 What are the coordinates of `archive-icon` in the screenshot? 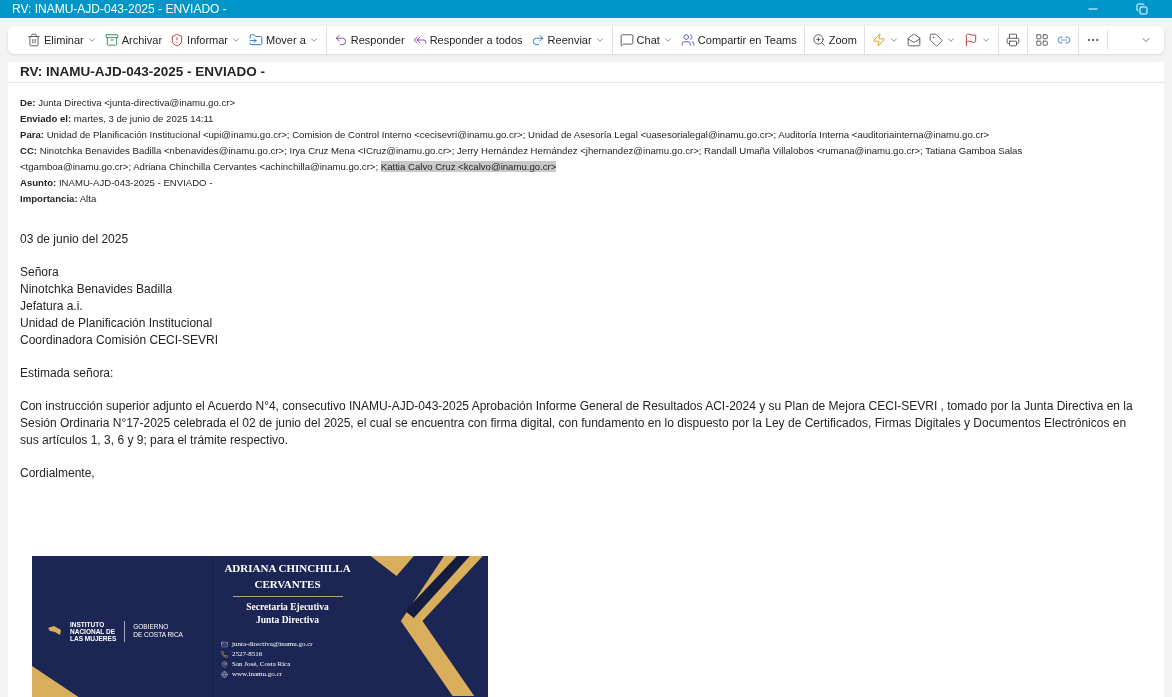 It's located at (111, 40).